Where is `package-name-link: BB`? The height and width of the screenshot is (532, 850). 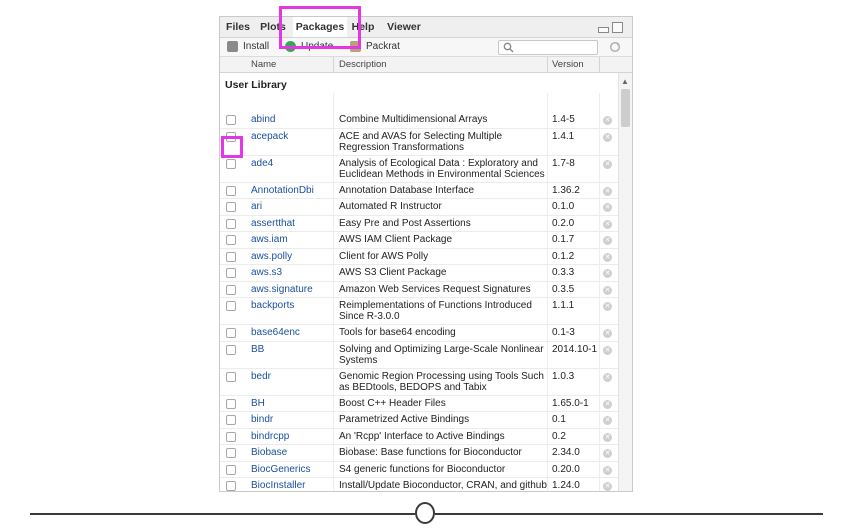 package-name-link: BB is located at coordinates (257, 349).